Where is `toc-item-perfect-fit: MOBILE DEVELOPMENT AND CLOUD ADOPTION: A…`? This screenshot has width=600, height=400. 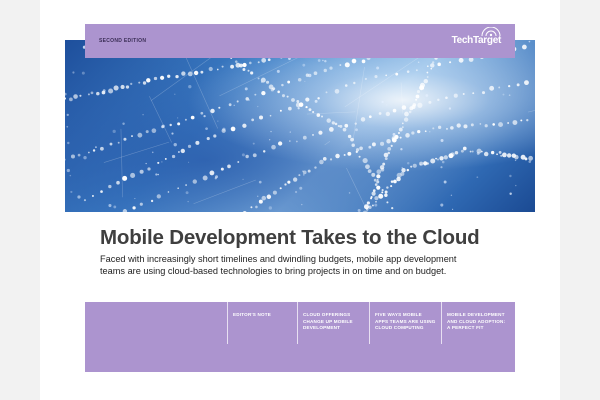
toc-item-perfect-fit: MOBILE DEVELOPMENT AND CLOUD ADOPTION: A… is located at coordinates (478, 323).